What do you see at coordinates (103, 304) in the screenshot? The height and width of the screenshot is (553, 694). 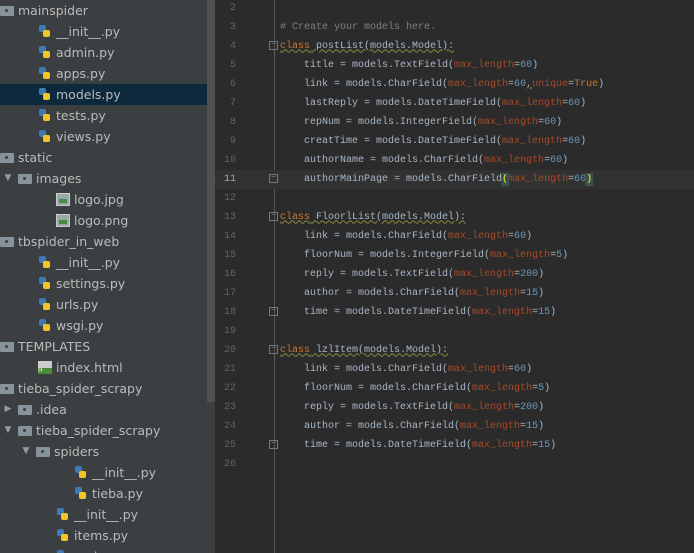 I see `tree-item: urls.py` at bounding box center [103, 304].